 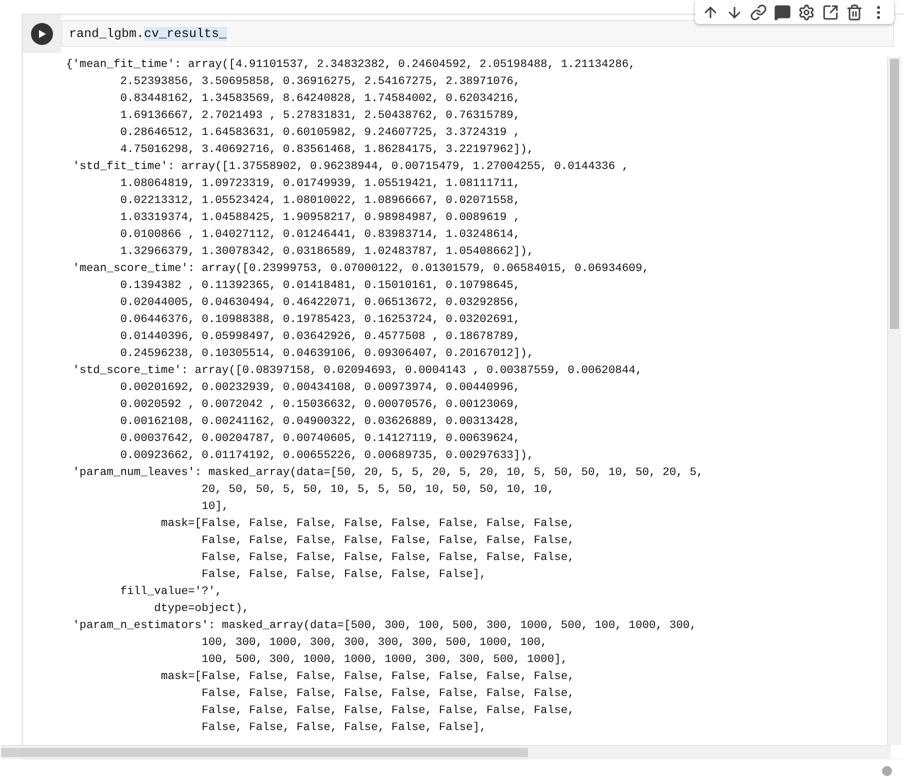 I want to click on output-line: 0.0100866 , 1.04027112, 0.01246441, 0.83983714, 1.03248614,, so click(x=319, y=235).